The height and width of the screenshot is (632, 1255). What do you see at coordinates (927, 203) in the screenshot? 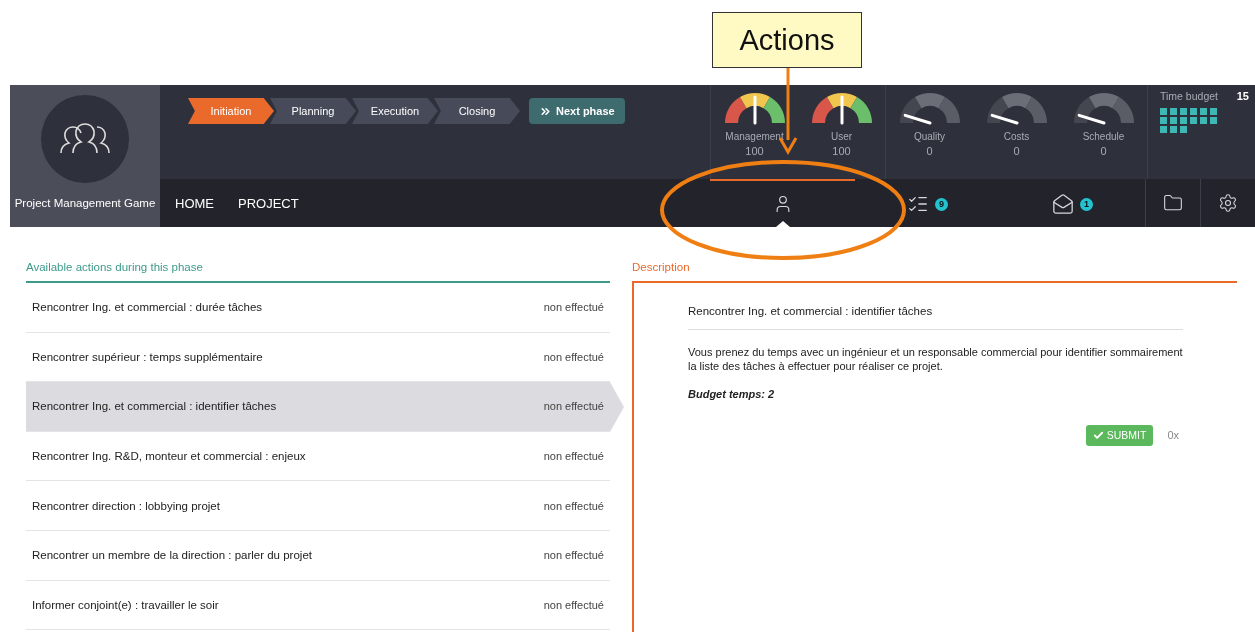
I see `nav-tab: 9` at bounding box center [927, 203].